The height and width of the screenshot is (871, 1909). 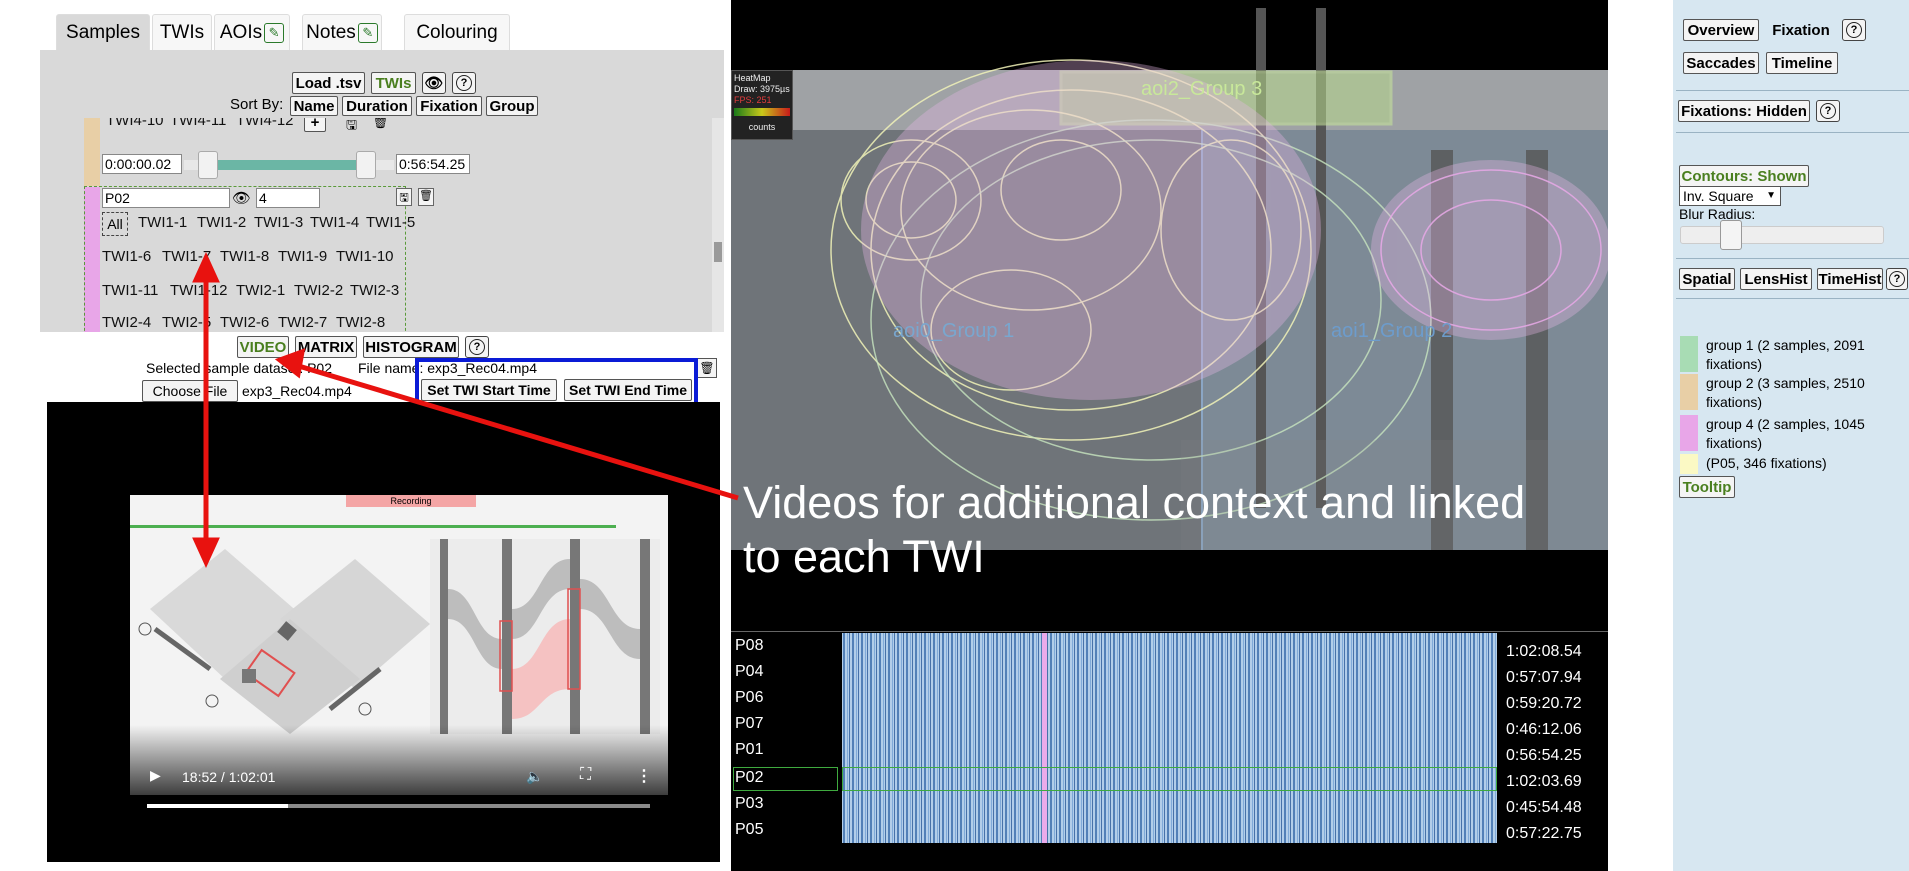 I want to click on spatial-label: Spatial, so click(x=1707, y=279).